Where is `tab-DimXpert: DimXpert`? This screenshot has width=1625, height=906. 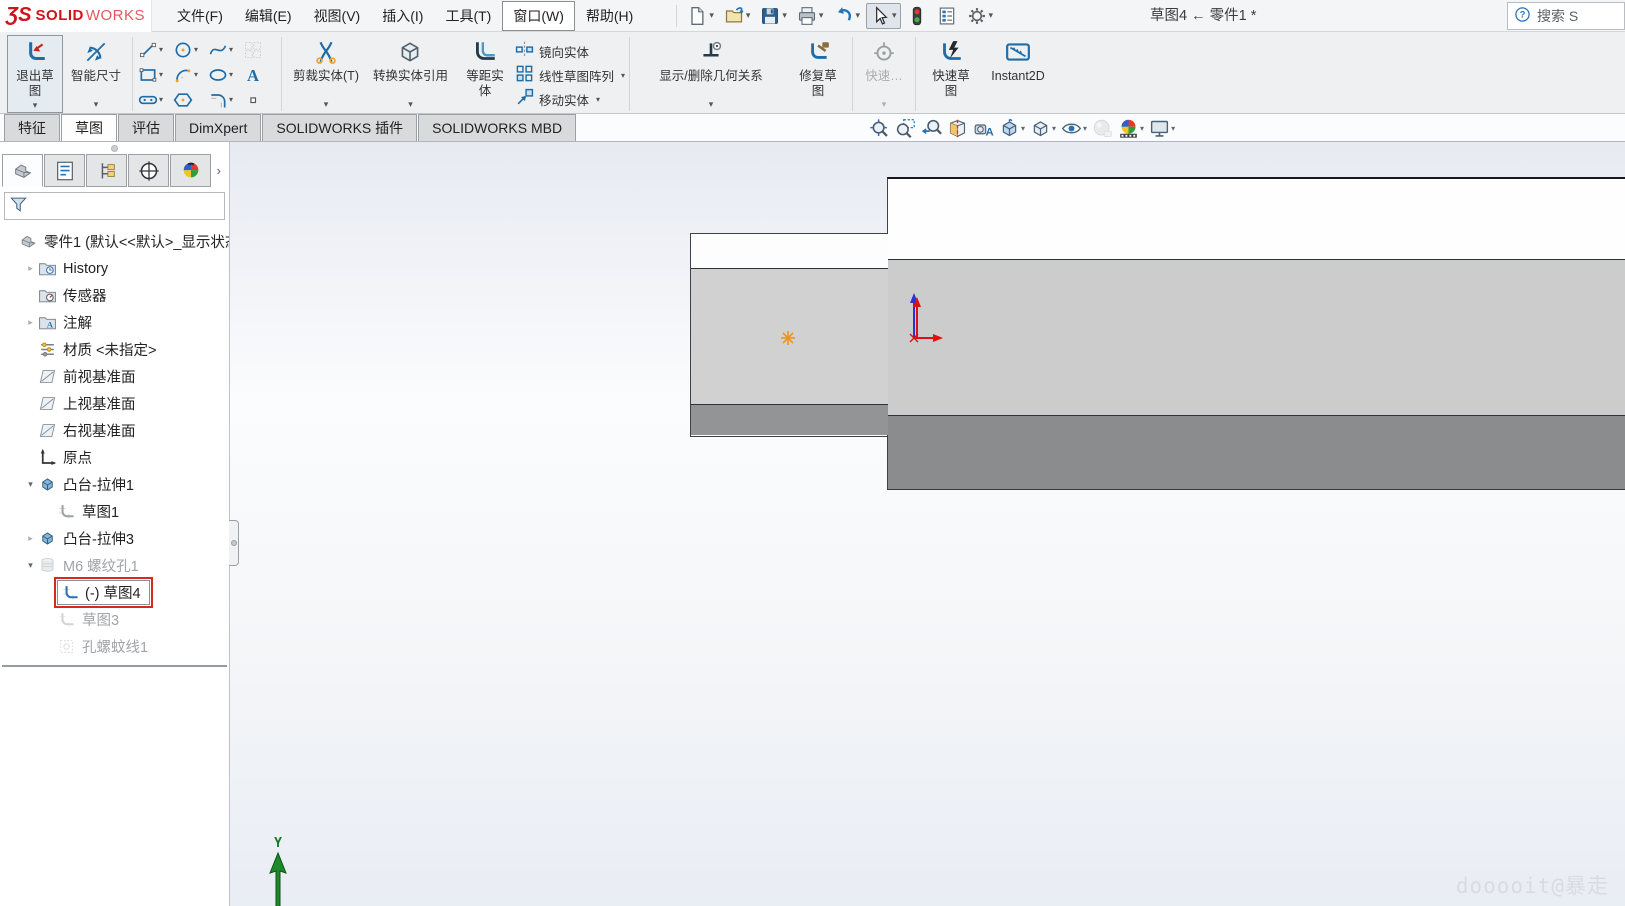
tab-DimXpert: DimXpert is located at coordinates (218, 127).